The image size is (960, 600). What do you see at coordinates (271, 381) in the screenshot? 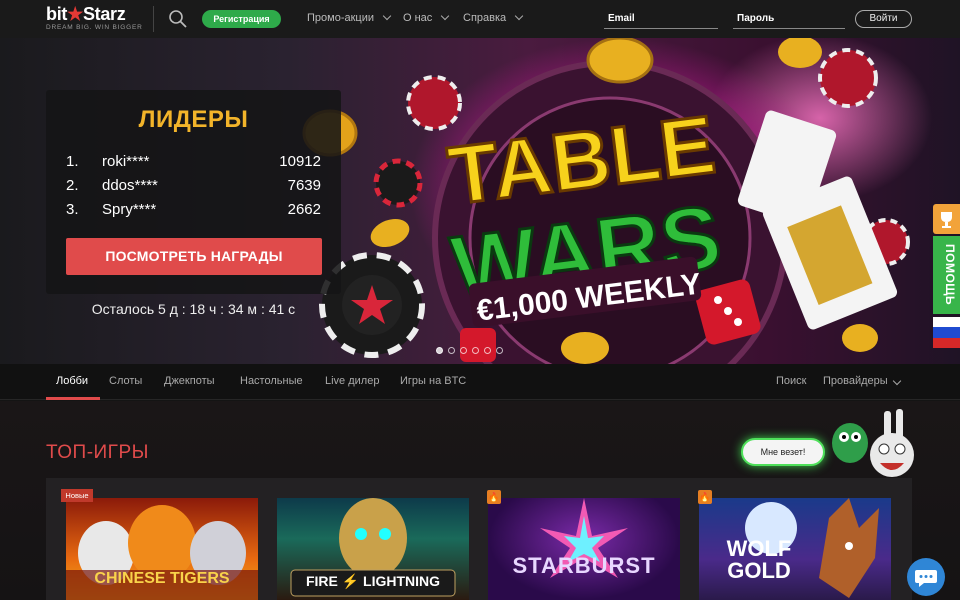
I see `tab-table-games: Настольные` at bounding box center [271, 381].